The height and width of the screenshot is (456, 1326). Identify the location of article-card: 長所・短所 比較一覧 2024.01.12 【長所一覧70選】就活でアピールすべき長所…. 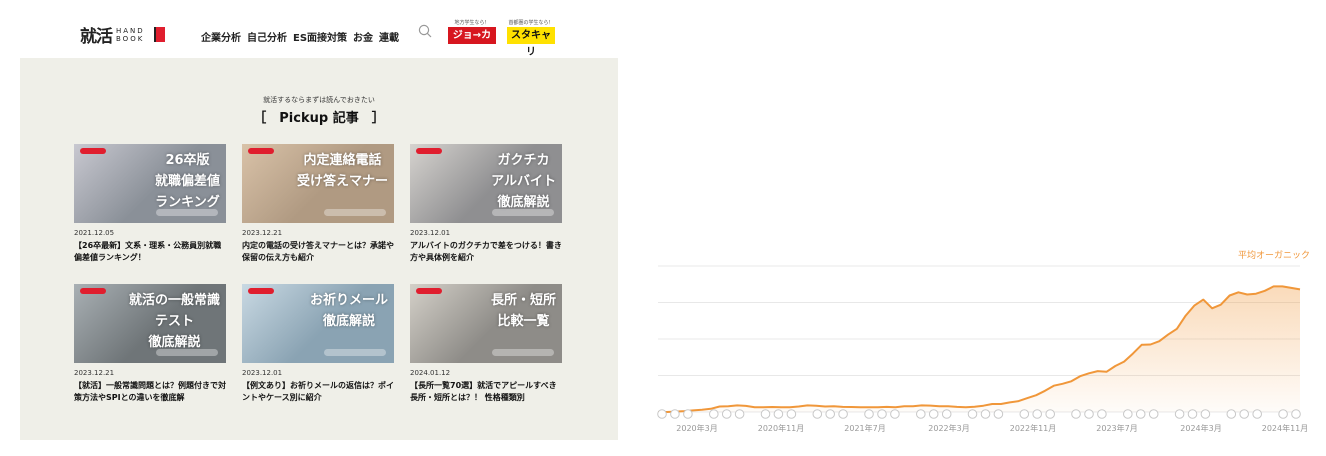
(486, 344).